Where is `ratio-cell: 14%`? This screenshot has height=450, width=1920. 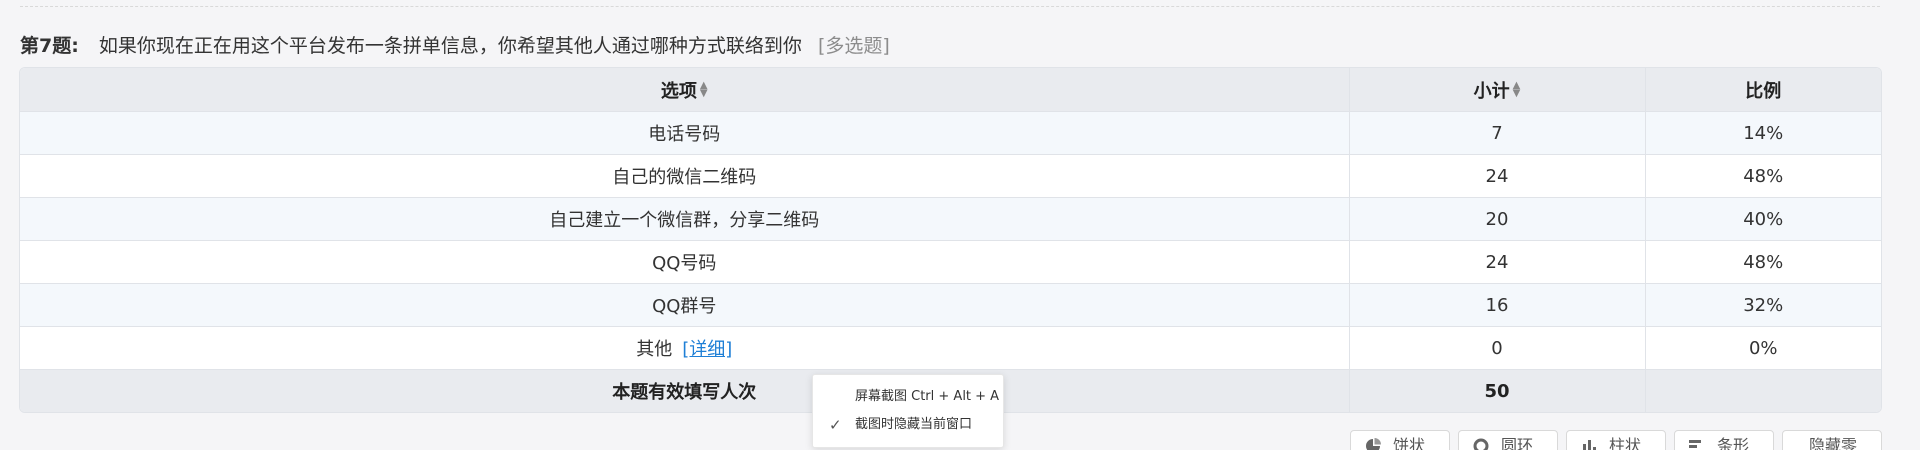 ratio-cell: 14% is located at coordinates (1763, 133).